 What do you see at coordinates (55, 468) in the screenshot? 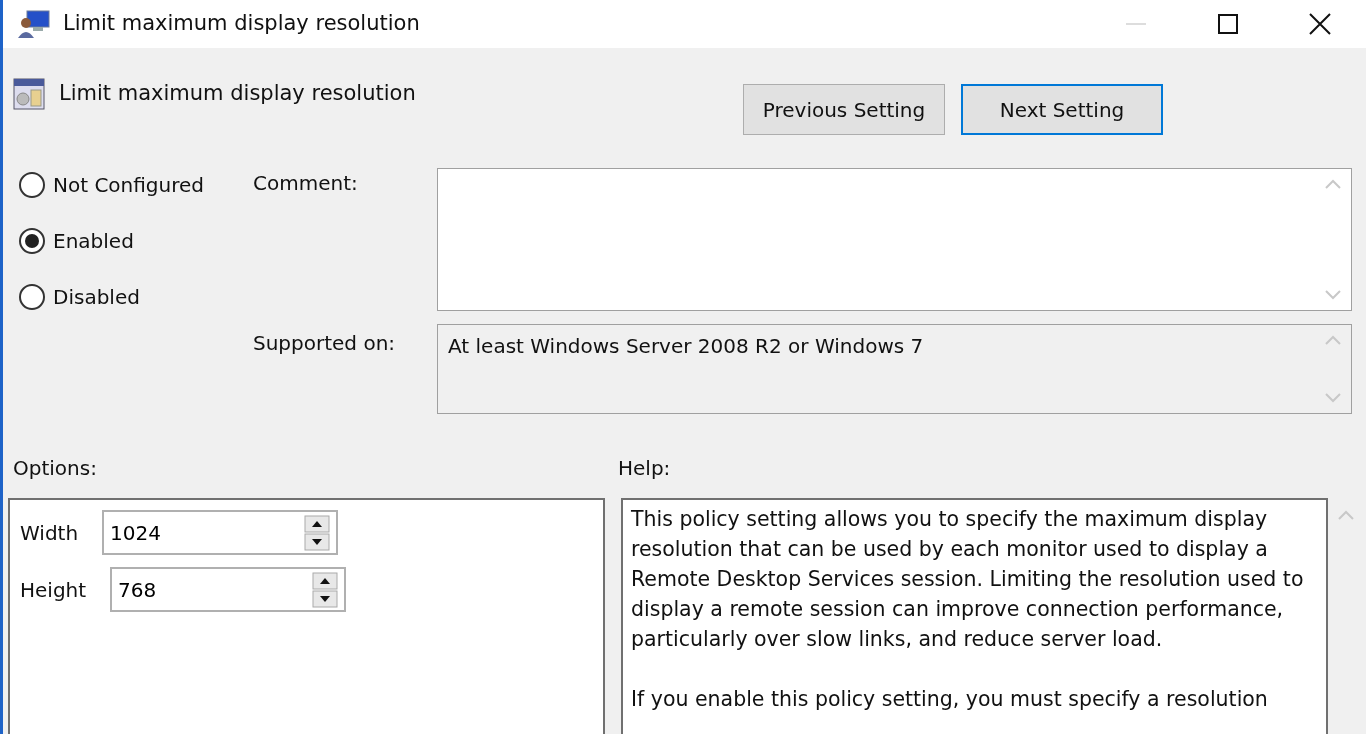
I see `options-label: Options:` at bounding box center [55, 468].